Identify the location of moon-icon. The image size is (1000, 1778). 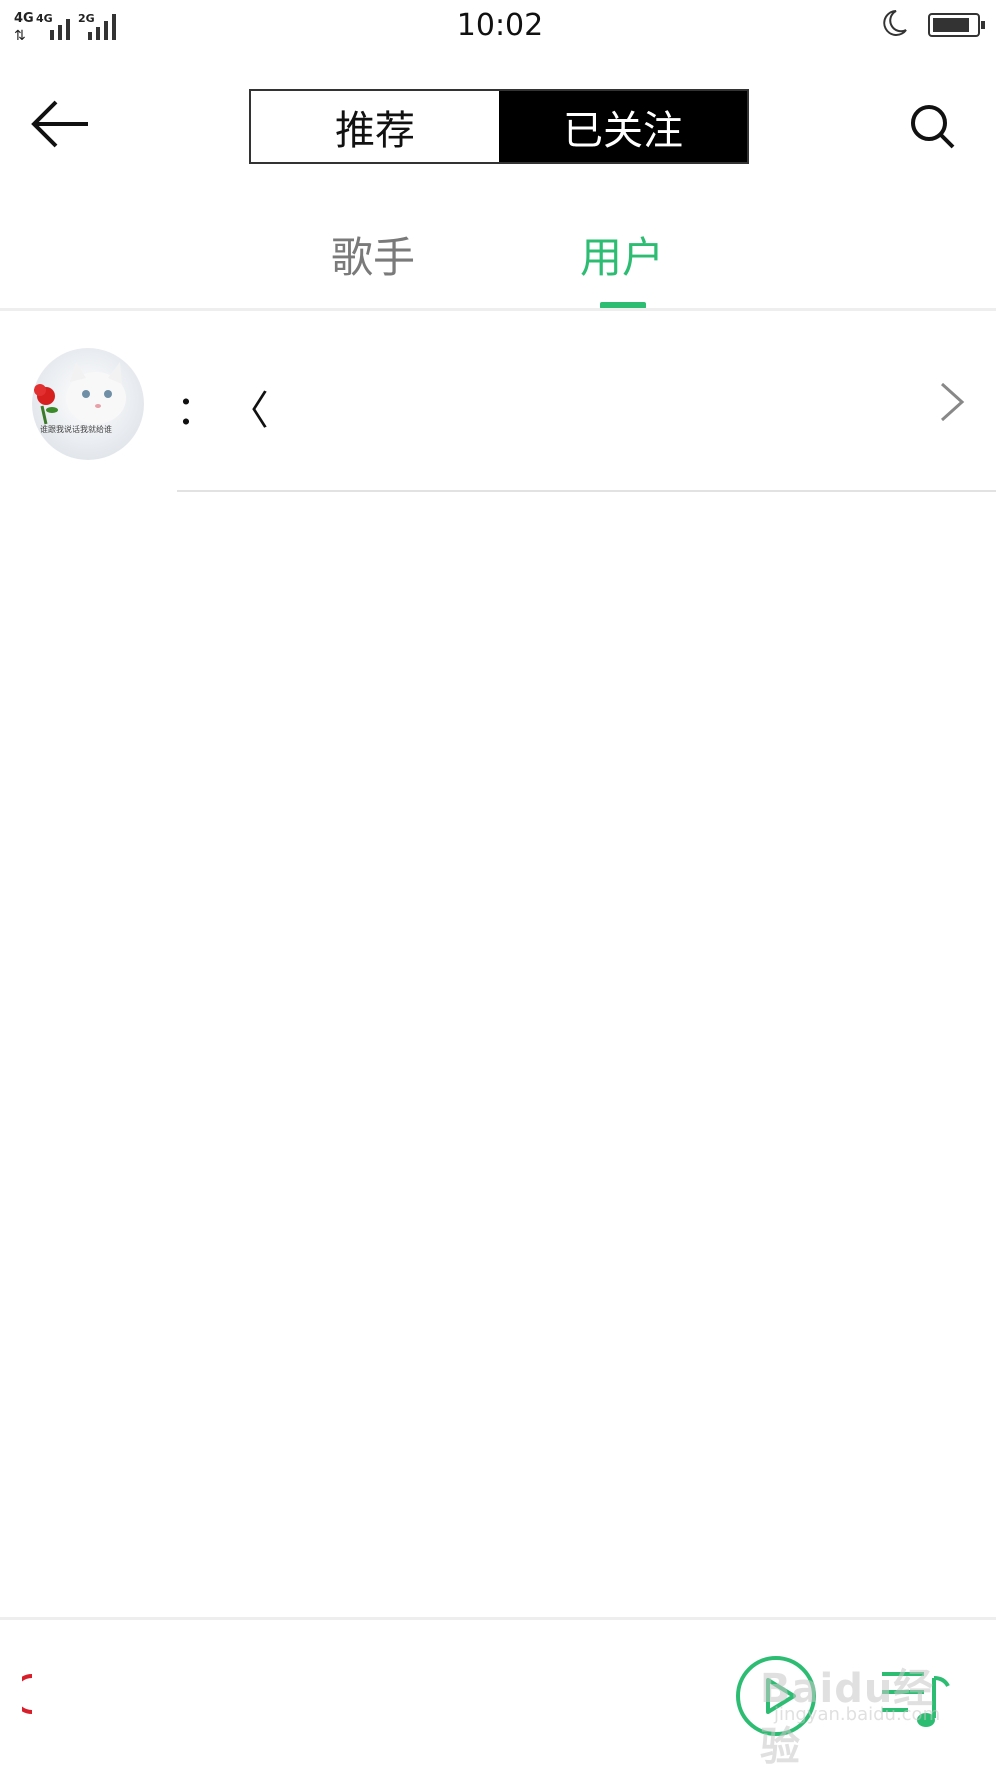
(894, 23).